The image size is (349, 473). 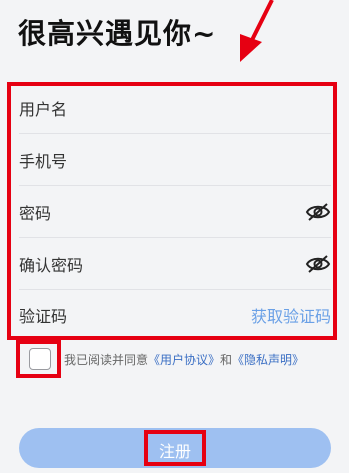 I want to click on page-title: 很高兴遇见你~, so click(x=117, y=33).